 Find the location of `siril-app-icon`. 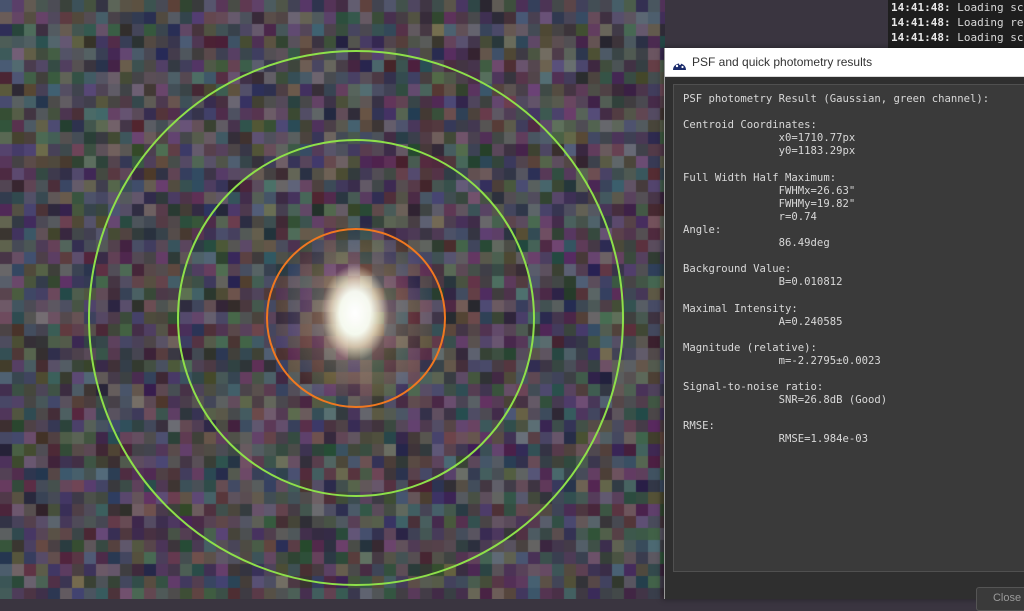

siril-app-icon is located at coordinates (679, 63).